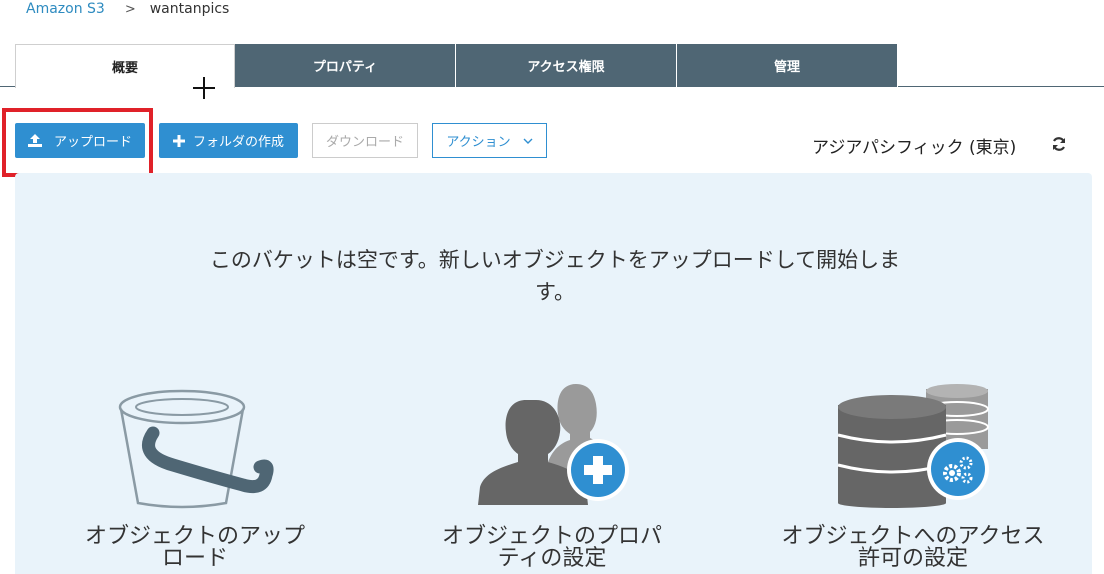 Image resolution: width=1104 pixels, height=574 pixels. What do you see at coordinates (1059, 144) in the screenshot?
I see `refresh-icon` at bounding box center [1059, 144].